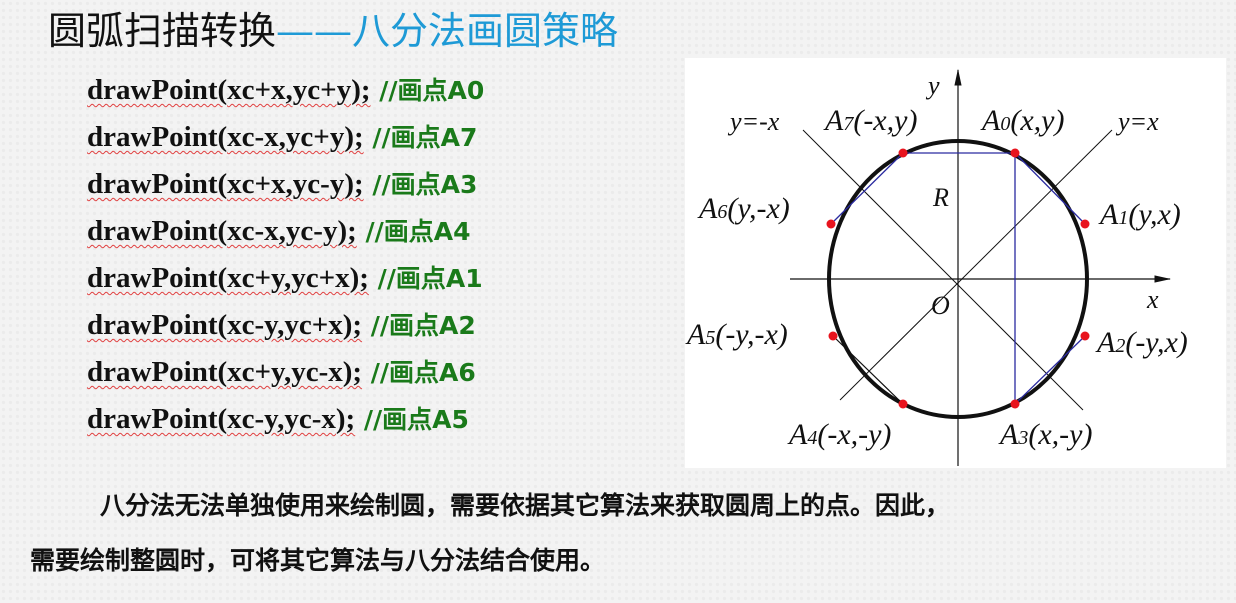  What do you see at coordinates (1085, 336) in the screenshot?
I see `point-a2` at bounding box center [1085, 336].